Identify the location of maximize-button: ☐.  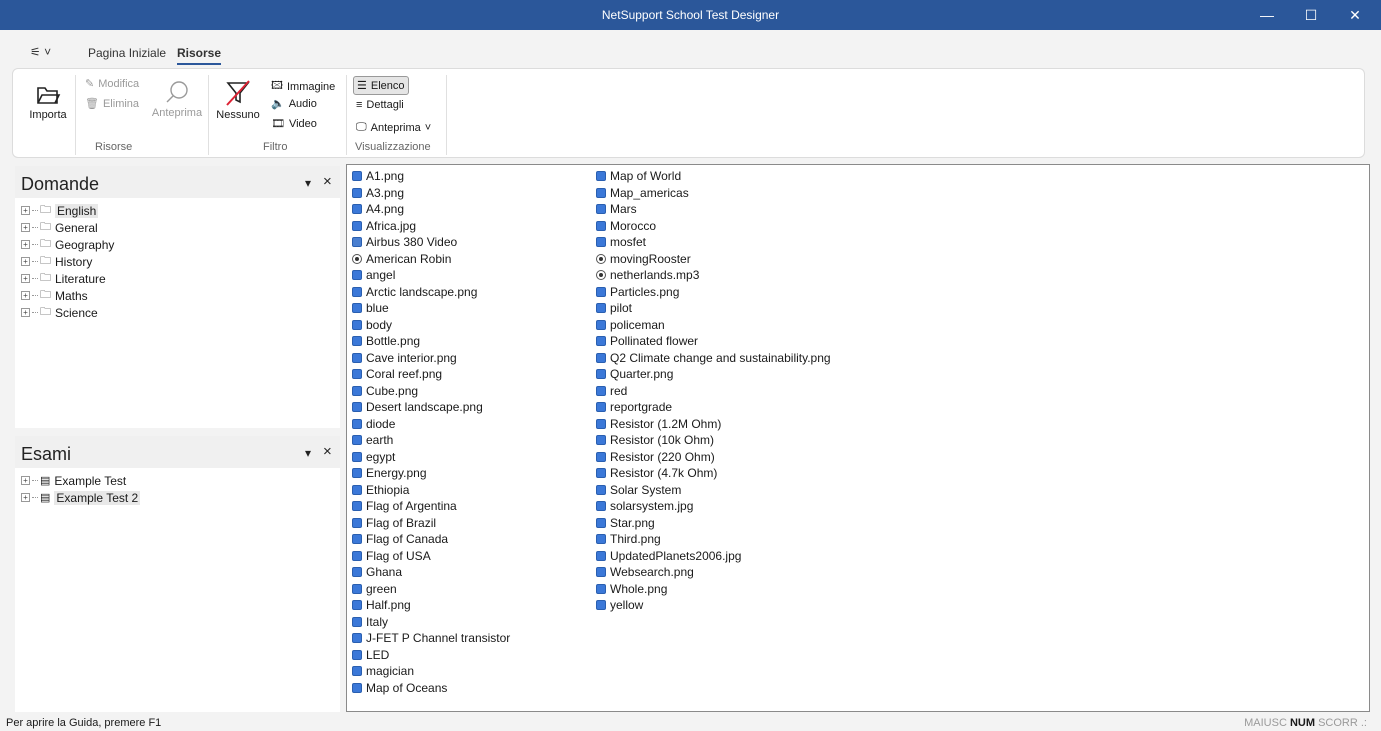
(1311, 15).